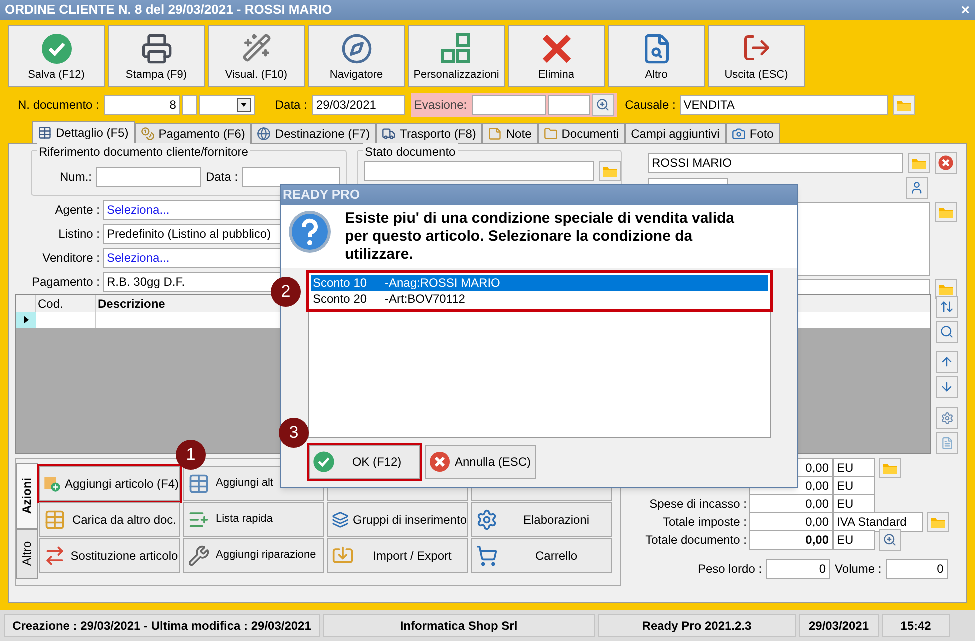  What do you see at coordinates (77, 210) in the screenshot?
I see `field-label: Agente :` at bounding box center [77, 210].